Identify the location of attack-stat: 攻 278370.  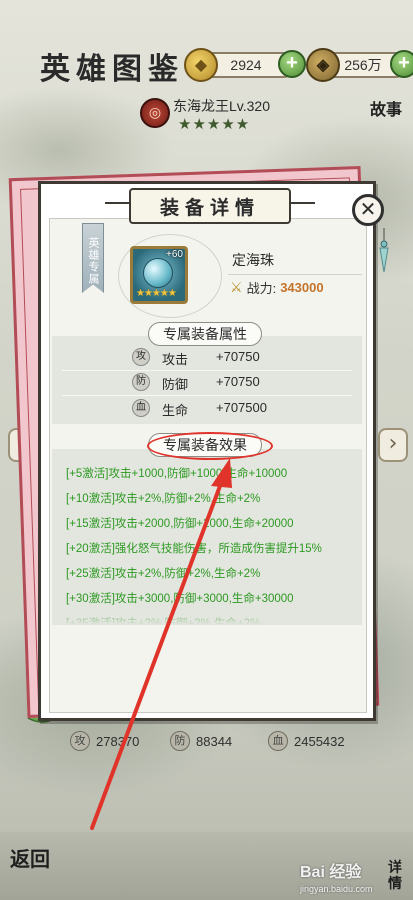
(104, 741).